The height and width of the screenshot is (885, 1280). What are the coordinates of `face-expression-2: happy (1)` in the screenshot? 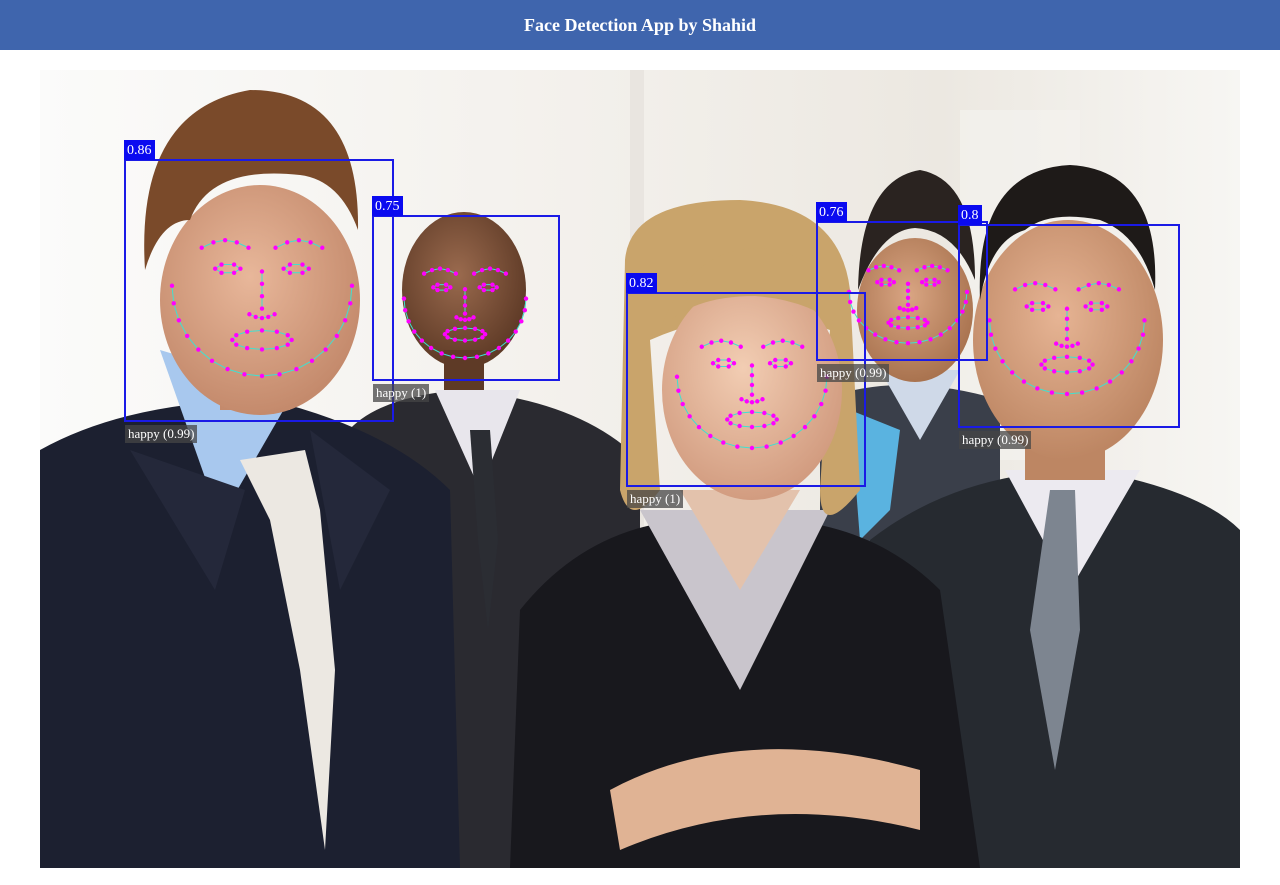 It's located at (401, 393).